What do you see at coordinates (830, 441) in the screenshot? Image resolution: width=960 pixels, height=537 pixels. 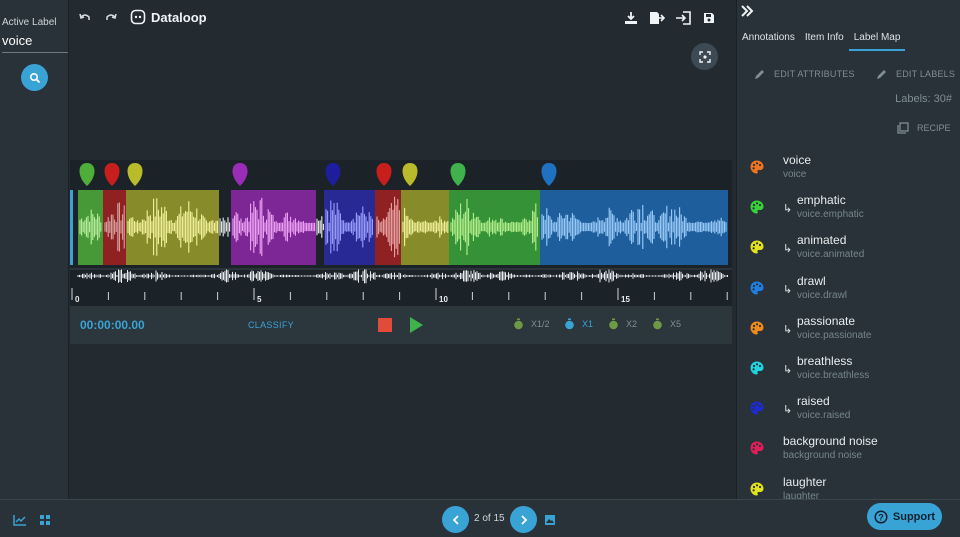 I see `label-name: background noise` at bounding box center [830, 441].